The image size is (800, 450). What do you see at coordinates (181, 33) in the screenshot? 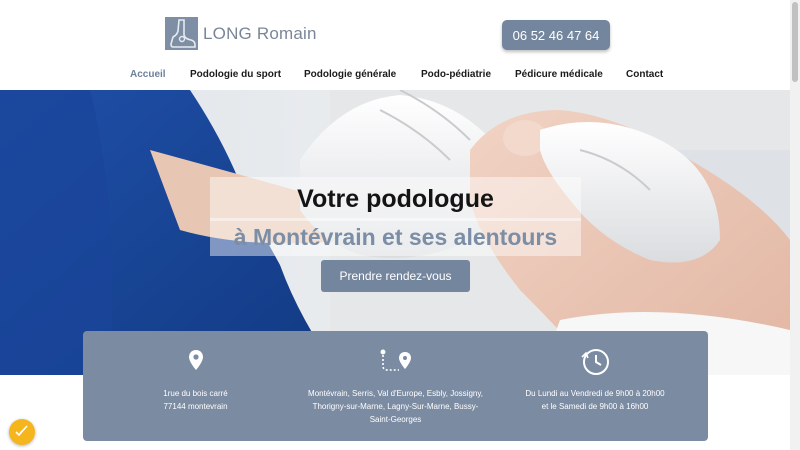
I see `foot-logo-icon` at bounding box center [181, 33].